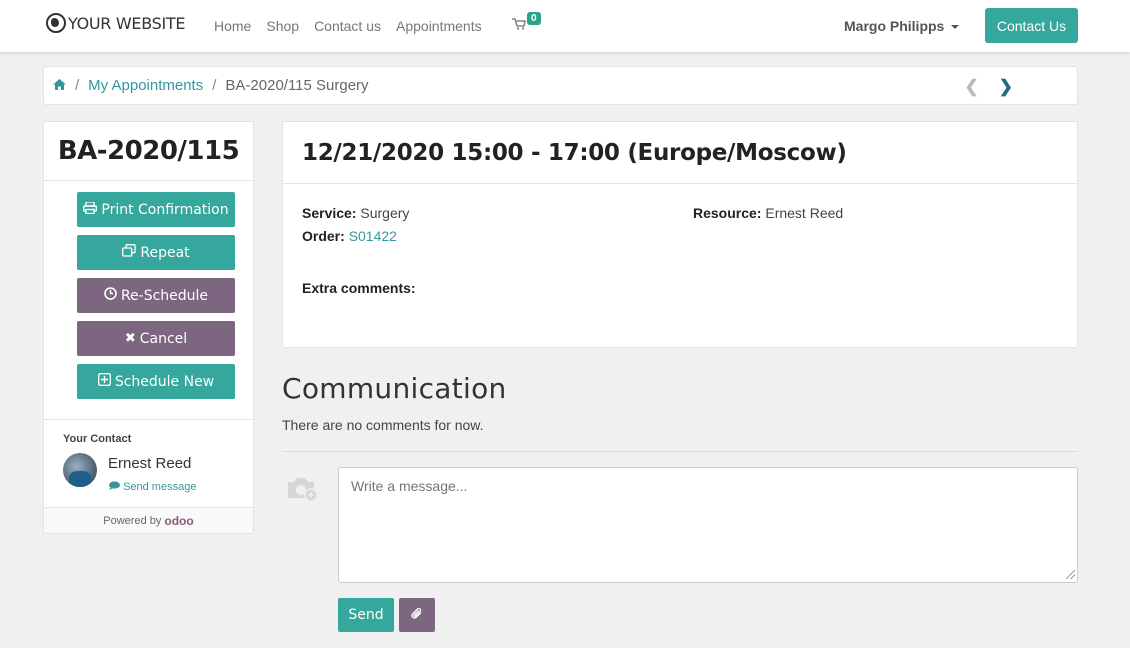 This screenshot has width=1130, height=648. Describe the element at coordinates (1070, 574) in the screenshot. I see `resize-handle` at that location.